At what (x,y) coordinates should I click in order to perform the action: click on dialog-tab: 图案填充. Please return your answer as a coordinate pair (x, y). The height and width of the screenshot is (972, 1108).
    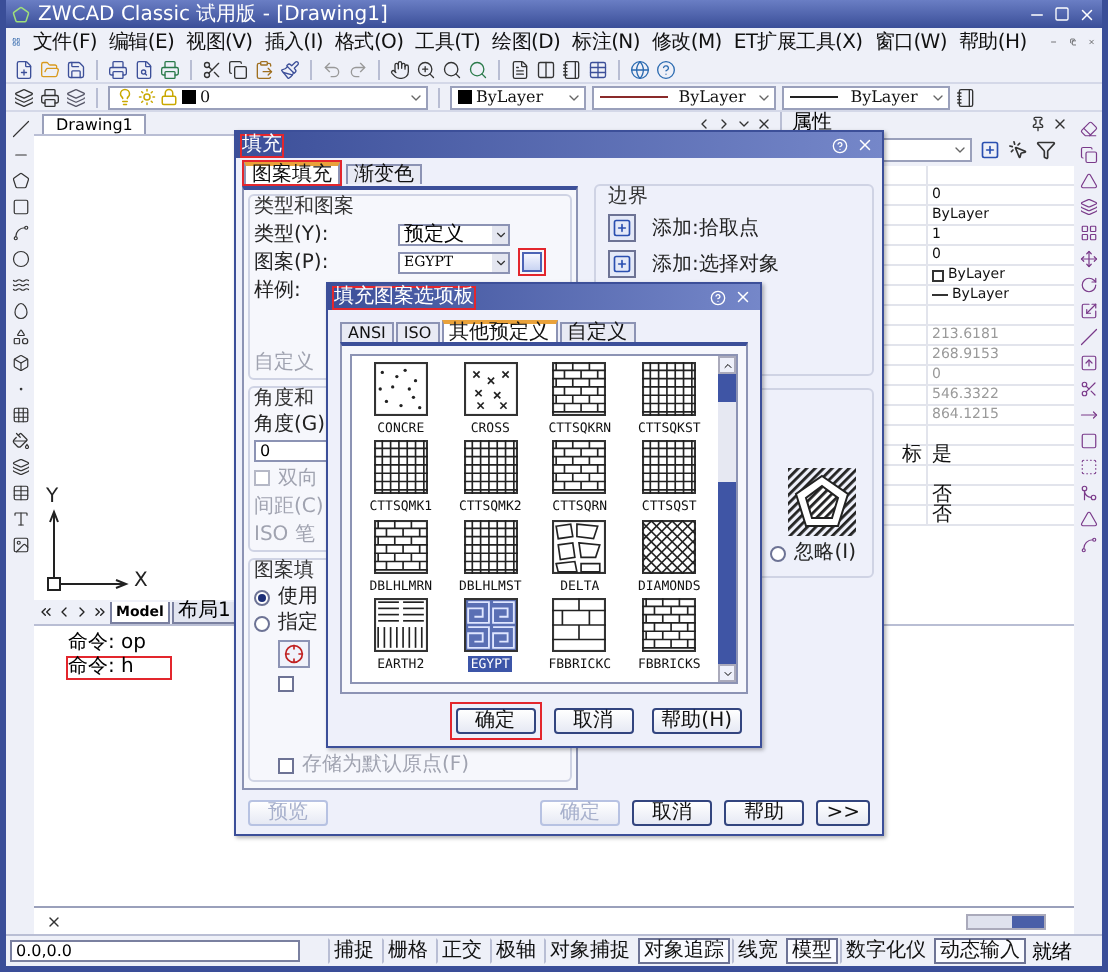
    Looking at the image, I should click on (292, 173).